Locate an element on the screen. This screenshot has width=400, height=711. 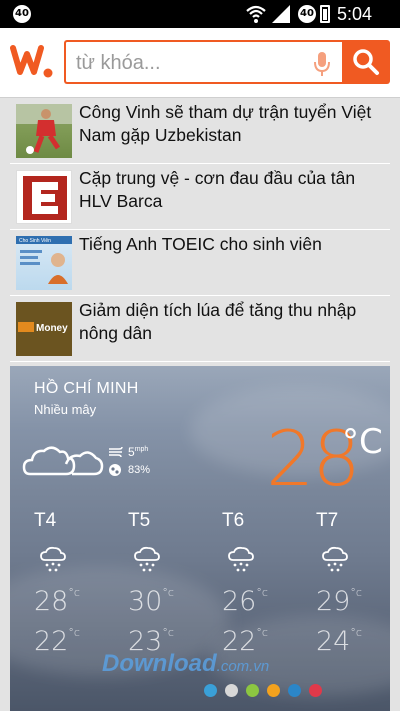
forecast-day: T5 30°c 23°c is located at coordinates (158, 583).